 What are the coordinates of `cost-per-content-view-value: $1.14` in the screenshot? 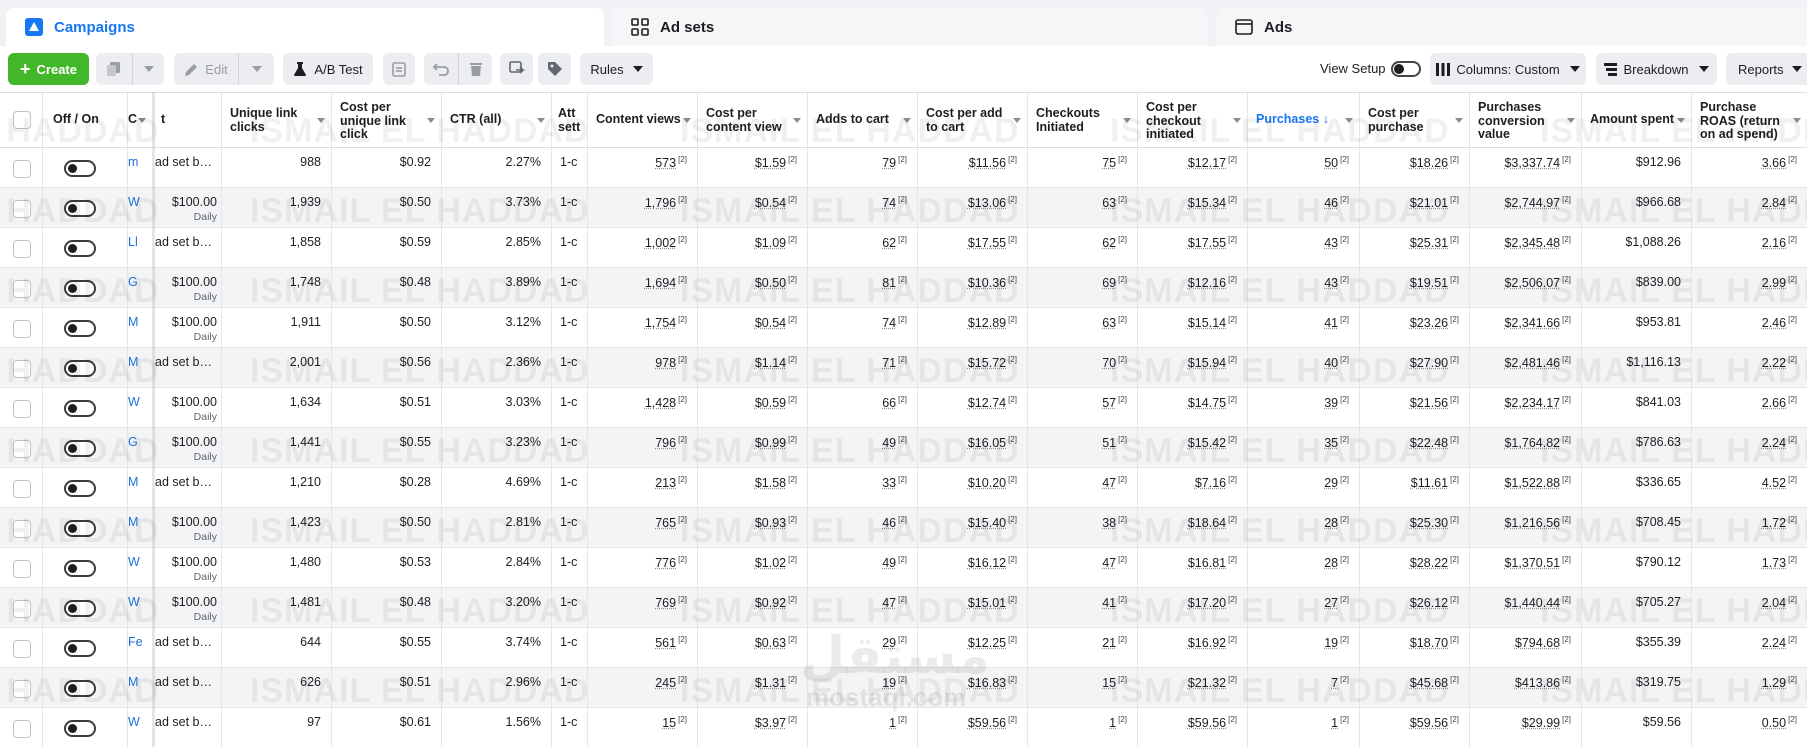 It's located at (770, 363).